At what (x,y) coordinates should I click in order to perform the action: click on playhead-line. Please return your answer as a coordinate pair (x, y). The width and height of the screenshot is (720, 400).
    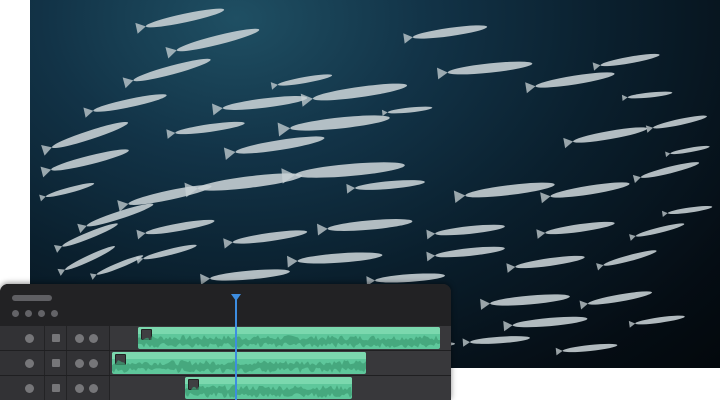
    Looking at the image, I should click on (236, 348).